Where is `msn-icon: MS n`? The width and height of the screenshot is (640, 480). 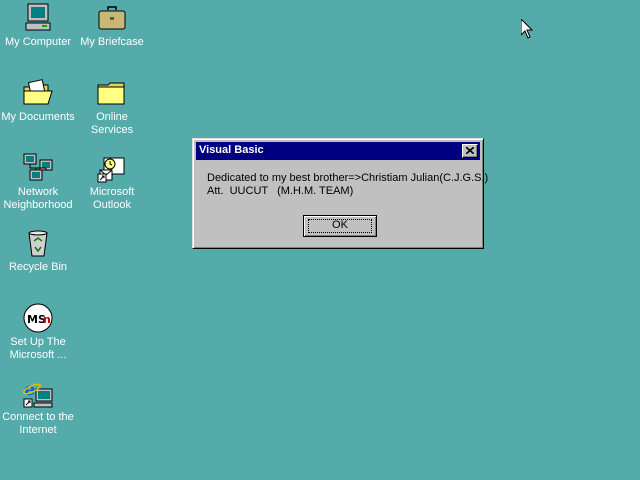 msn-icon: MS n is located at coordinates (38, 318).